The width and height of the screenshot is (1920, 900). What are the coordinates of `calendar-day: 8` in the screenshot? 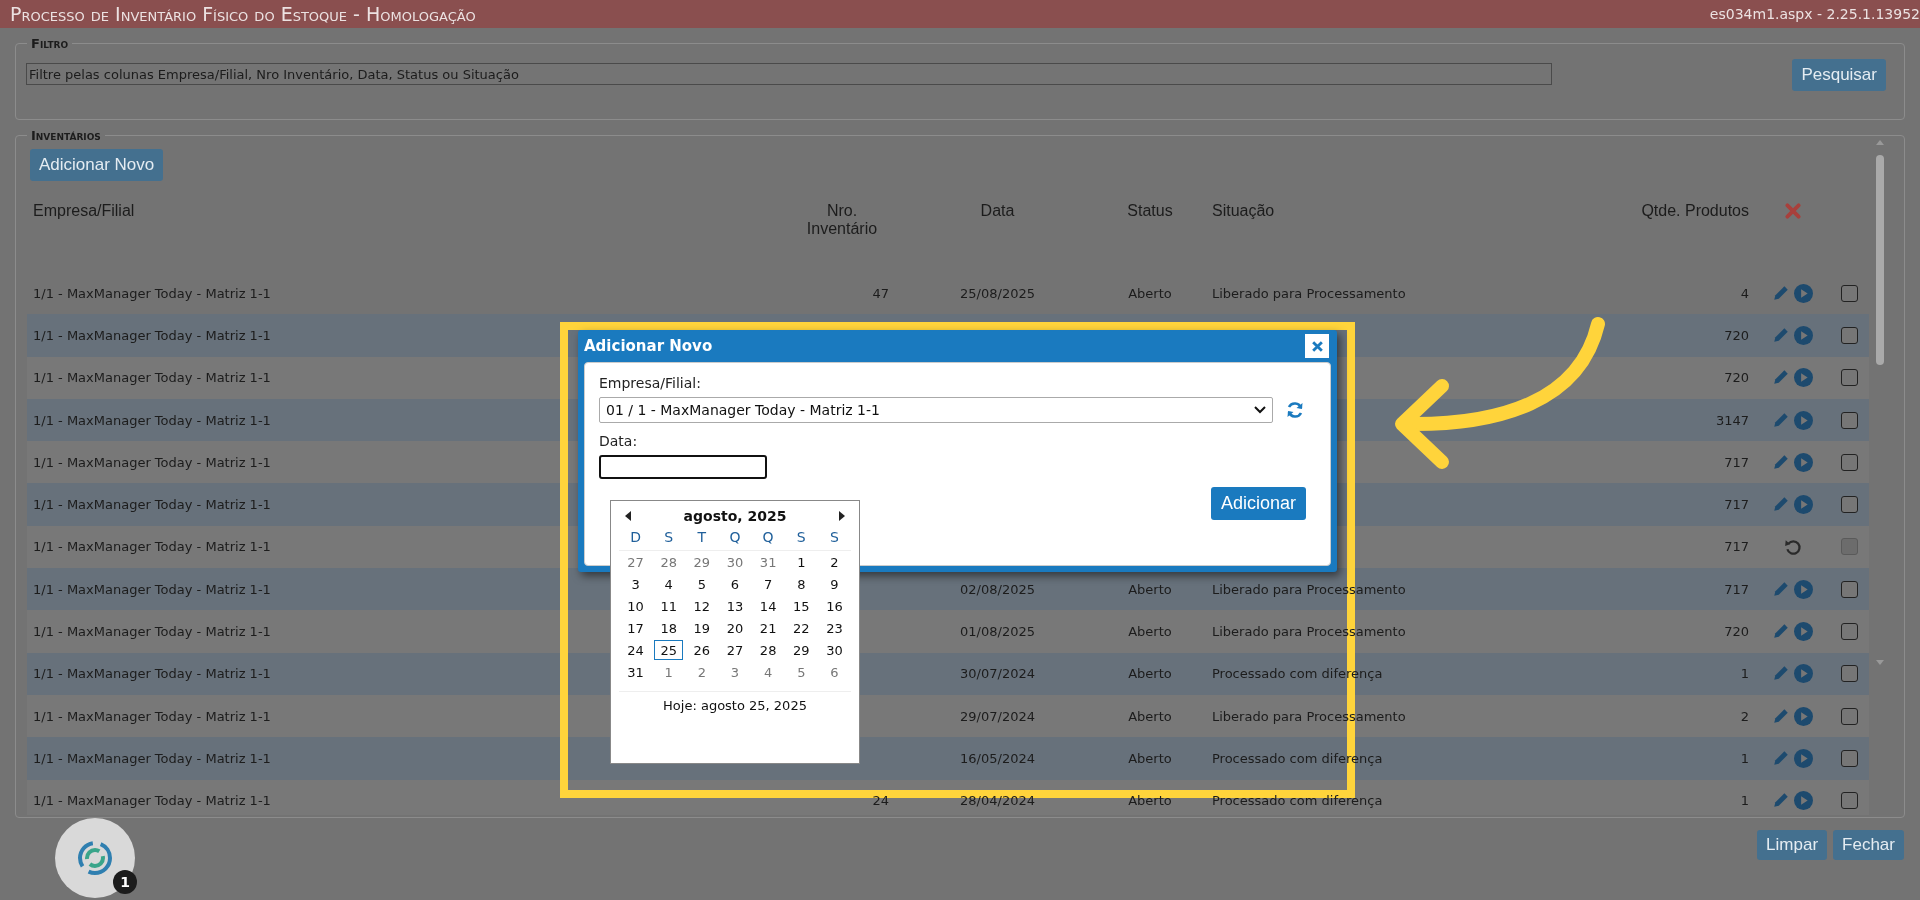 It's located at (801, 584).